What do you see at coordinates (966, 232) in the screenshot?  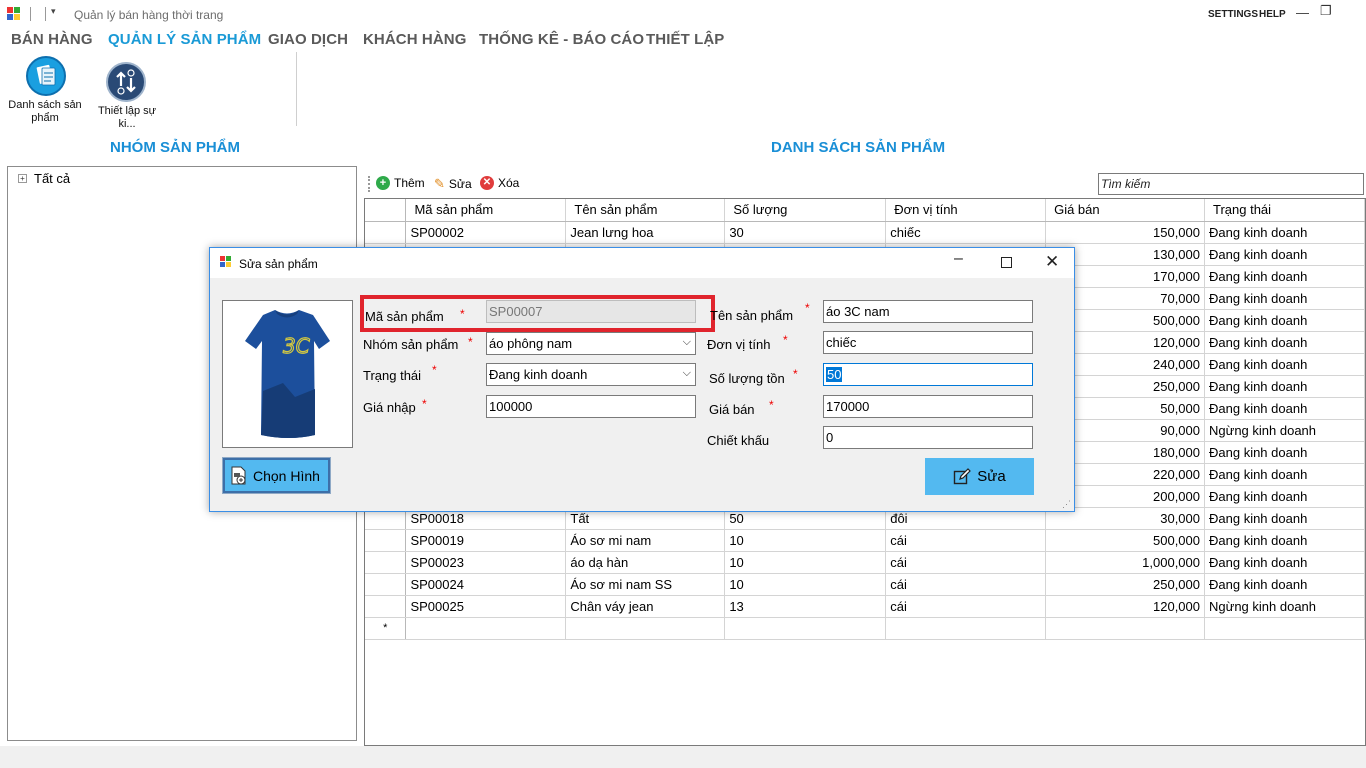 I see `table-cell: chiếc` at bounding box center [966, 232].